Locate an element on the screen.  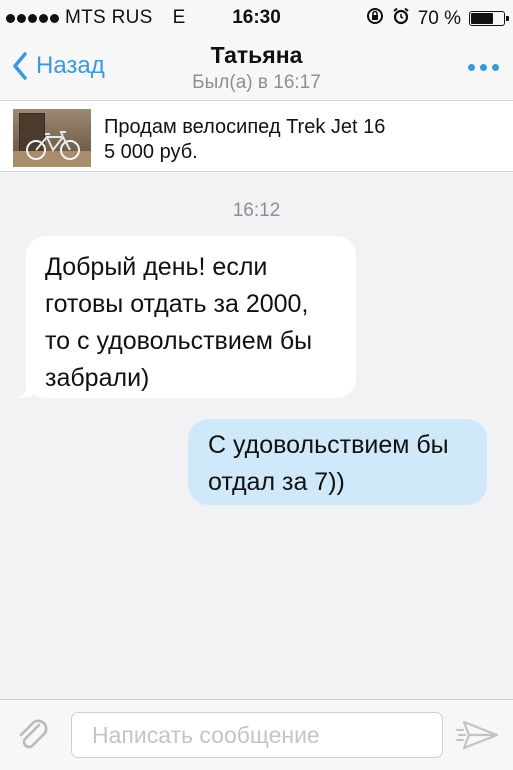
message-input is located at coordinates (257, 735).